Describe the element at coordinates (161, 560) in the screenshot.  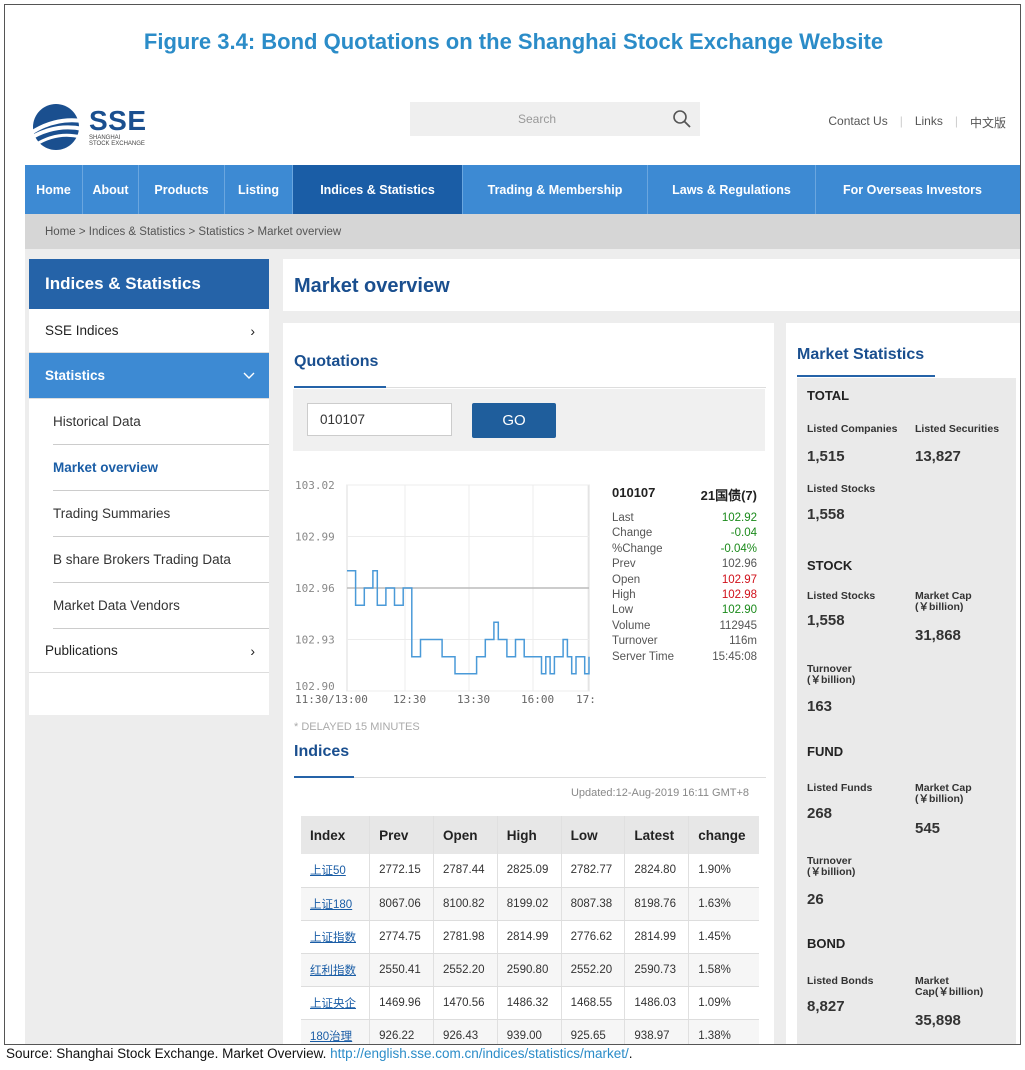
I see `sidebar-sub-b-share-brokers: B share Brokers Trading Data` at that location.